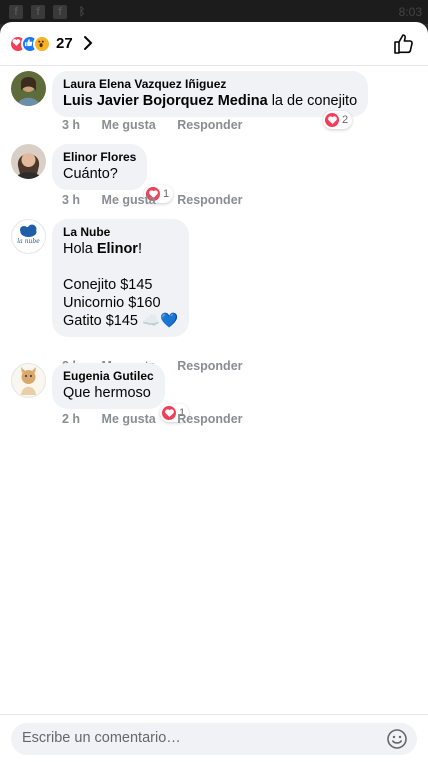 This screenshot has width=428, height=762. I want to click on reaction-summary, so click(34, 44).